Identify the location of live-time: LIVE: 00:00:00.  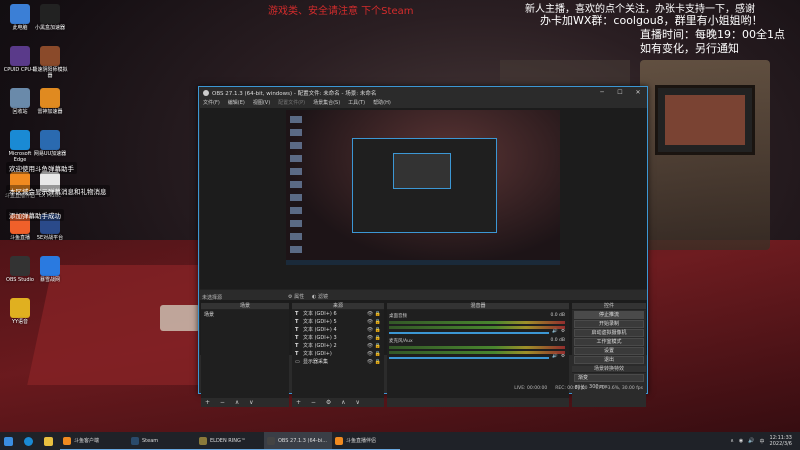
(531, 388).